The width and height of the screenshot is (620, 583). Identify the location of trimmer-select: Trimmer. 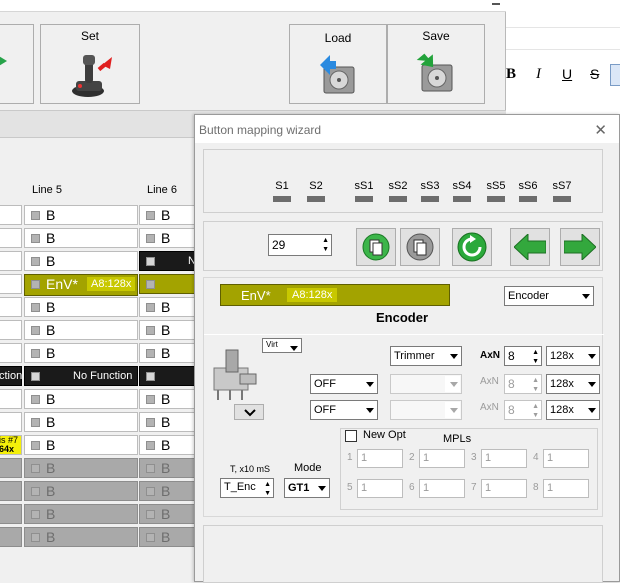
(426, 356).